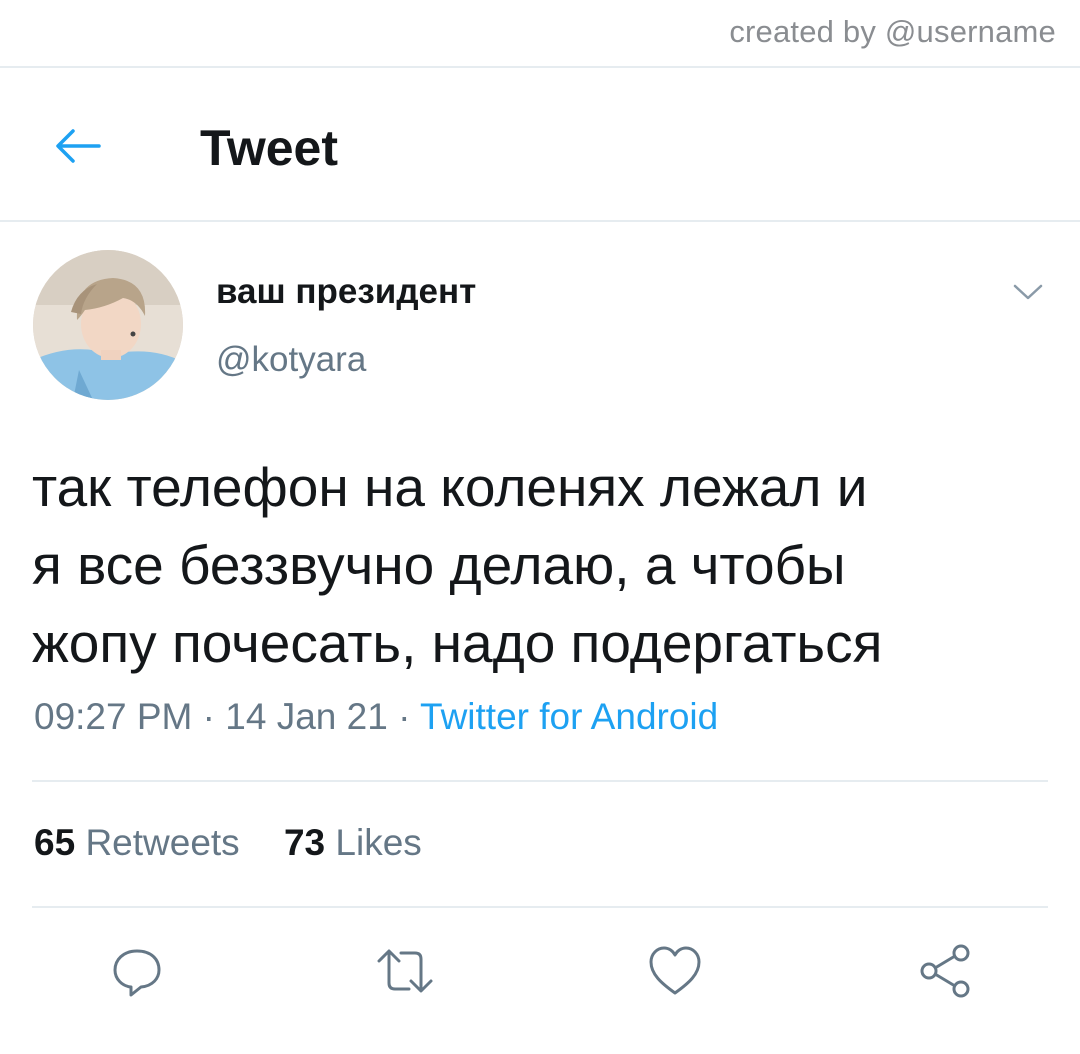 The image size is (1080, 1054). What do you see at coordinates (457, 643) in the screenshot?
I see `tweet-text-line: жопу почесать, надо подергаться` at bounding box center [457, 643].